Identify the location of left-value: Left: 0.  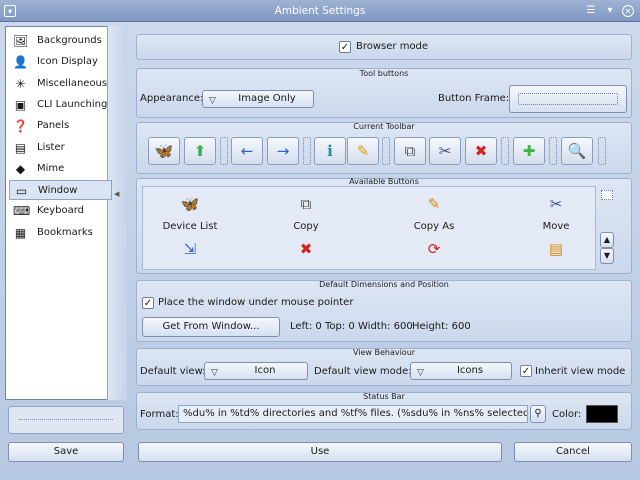
(306, 326).